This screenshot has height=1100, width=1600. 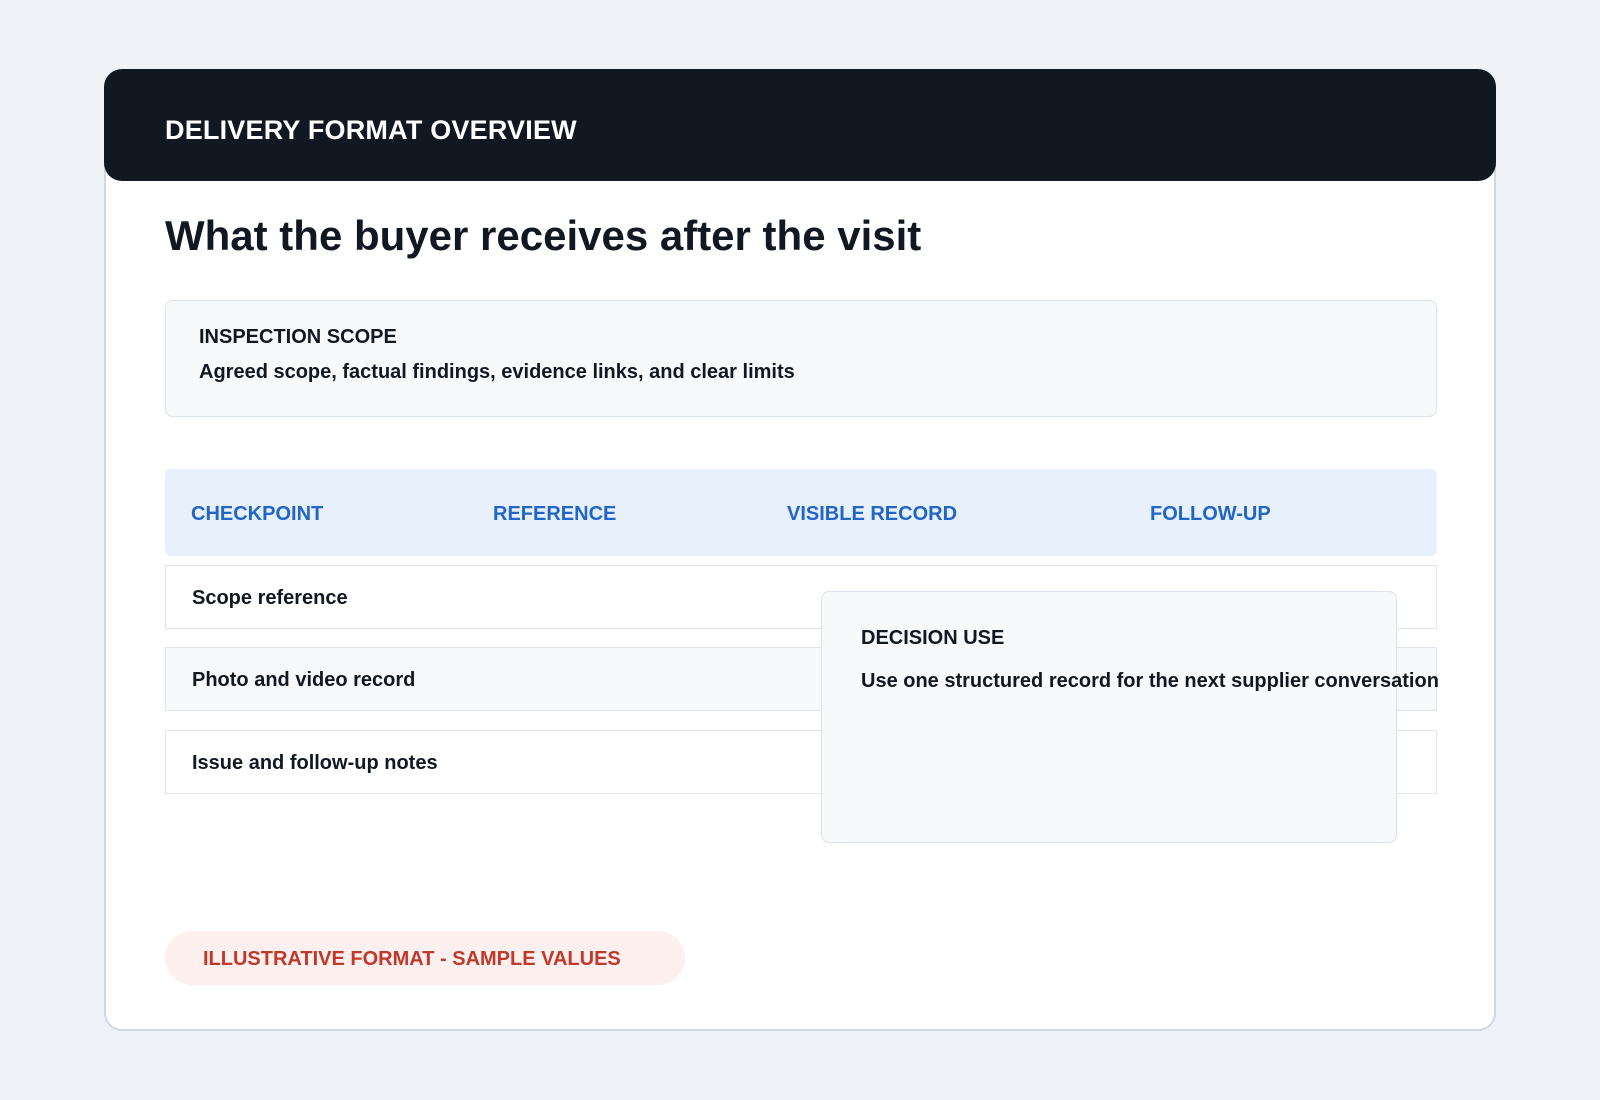 What do you see at coordinates (543, 235) in the screenshot?
I see `page-title: What the buyer receives after the visit` at bounding box center [543, 235].